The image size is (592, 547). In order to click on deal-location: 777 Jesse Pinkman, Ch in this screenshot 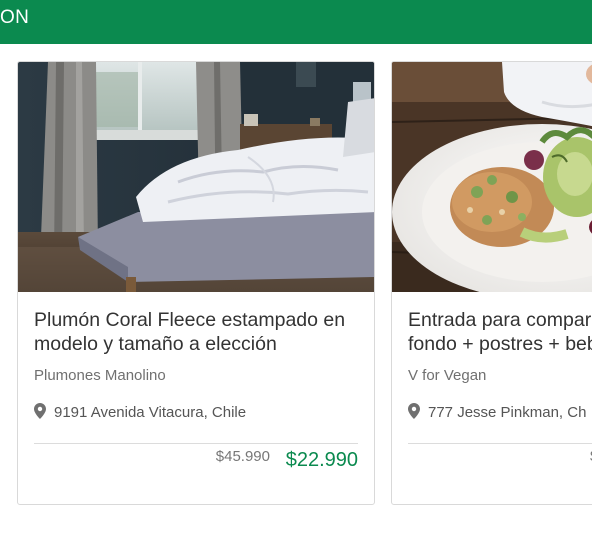, I will do `click(497, 412)`.